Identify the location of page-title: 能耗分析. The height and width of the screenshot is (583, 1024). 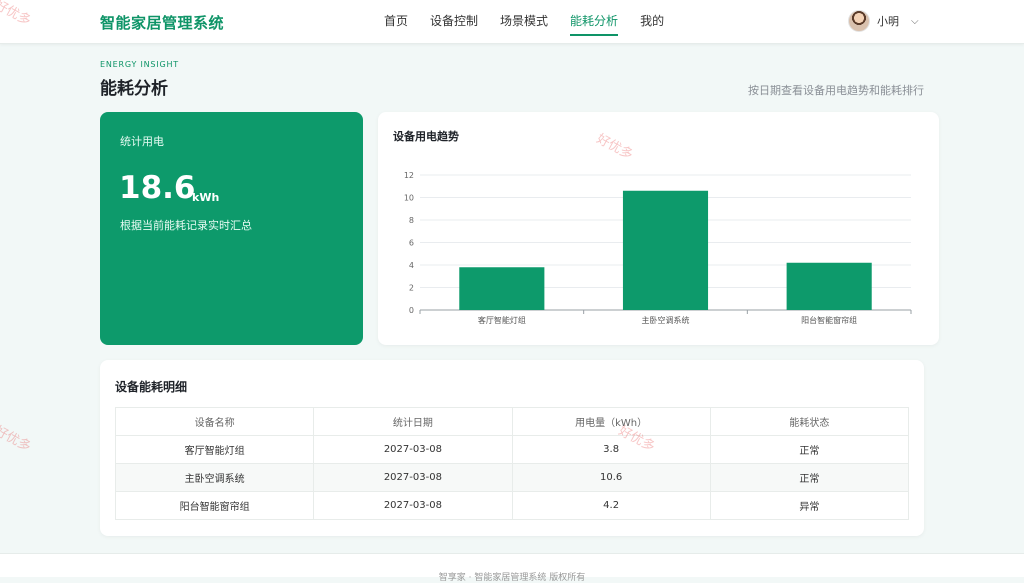
(134, 89).